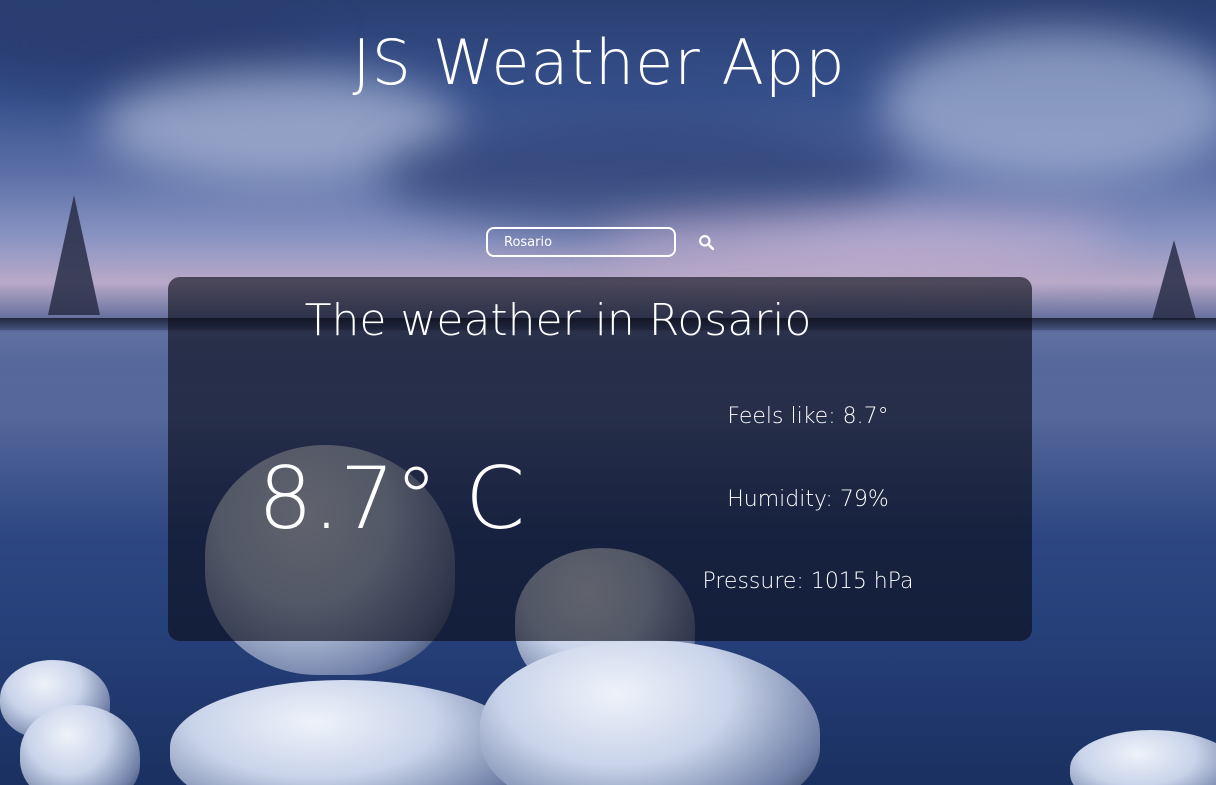 Image resolution: width=1216 pixels, height=785 pixels. I want to click on temperature-value: 8.7° C, so click(392, 499).